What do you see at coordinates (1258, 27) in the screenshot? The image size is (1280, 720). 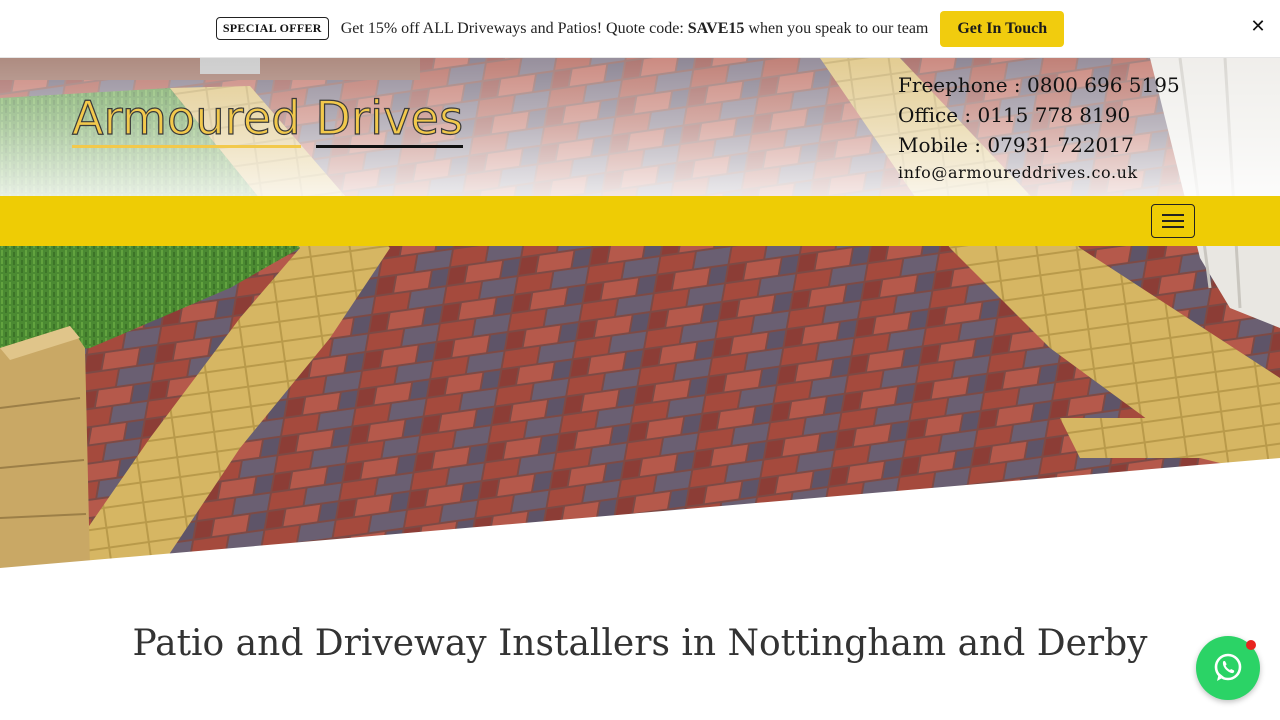 I see `close-icon: ✕` at bounding box center [1258, 27].